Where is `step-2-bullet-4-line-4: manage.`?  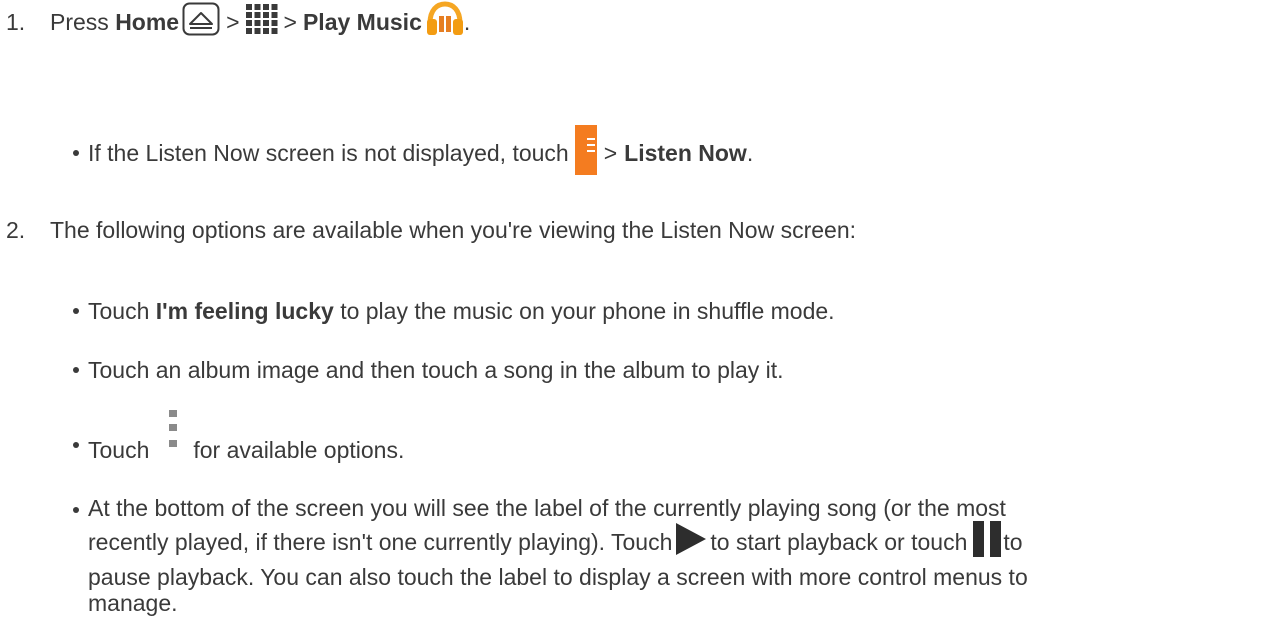
step-2-bullet-4-line-4: manage. is located at coordinates (133, 603).